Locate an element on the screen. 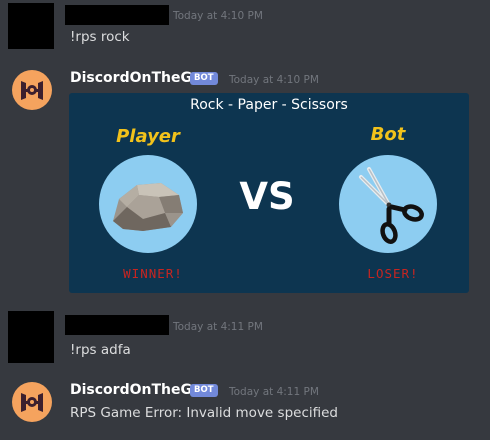  message-text: !rps rock is located at coordinates (100, 37).